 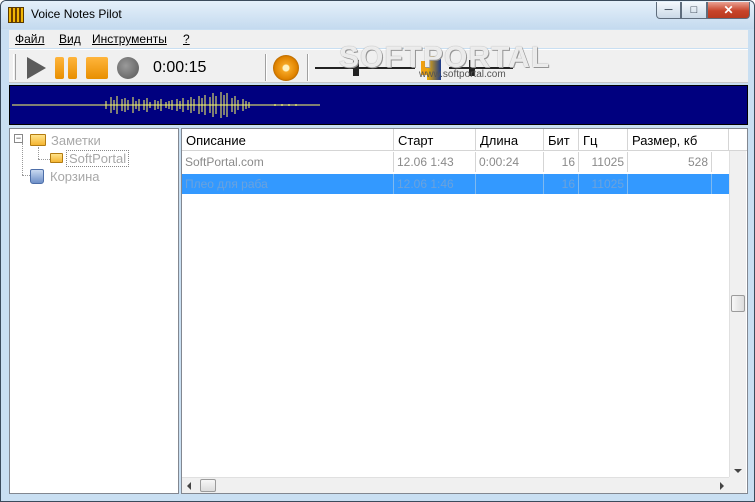 What do you see at coordinates (472, 68) in the screenshot?
I see `volume-thumb` at bounding box center [472, 68].